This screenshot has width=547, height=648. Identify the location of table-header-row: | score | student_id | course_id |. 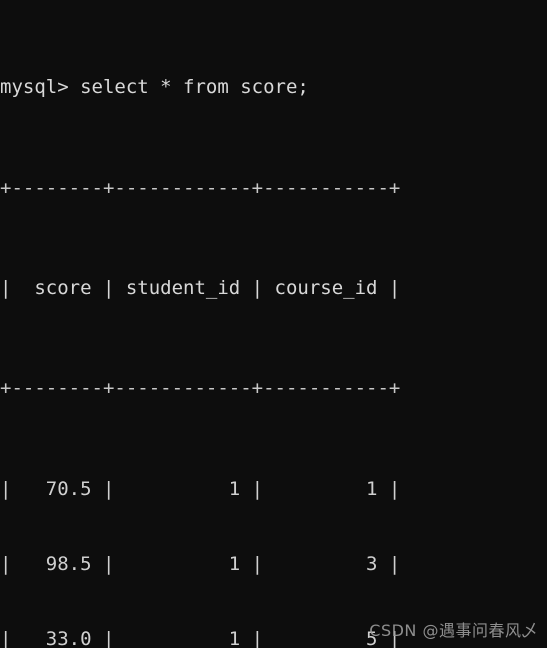
(200, 288).